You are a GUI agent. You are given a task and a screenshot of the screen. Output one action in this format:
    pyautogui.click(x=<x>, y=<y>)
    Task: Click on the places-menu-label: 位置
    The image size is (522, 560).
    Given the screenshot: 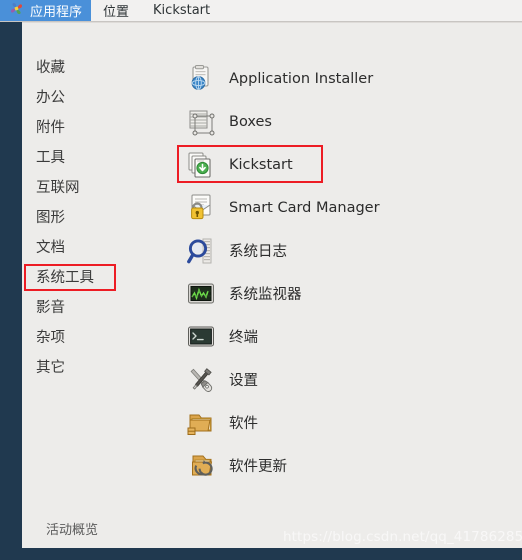 What is the action you would take?
    pyautogui.click(x=116, y=12)
    